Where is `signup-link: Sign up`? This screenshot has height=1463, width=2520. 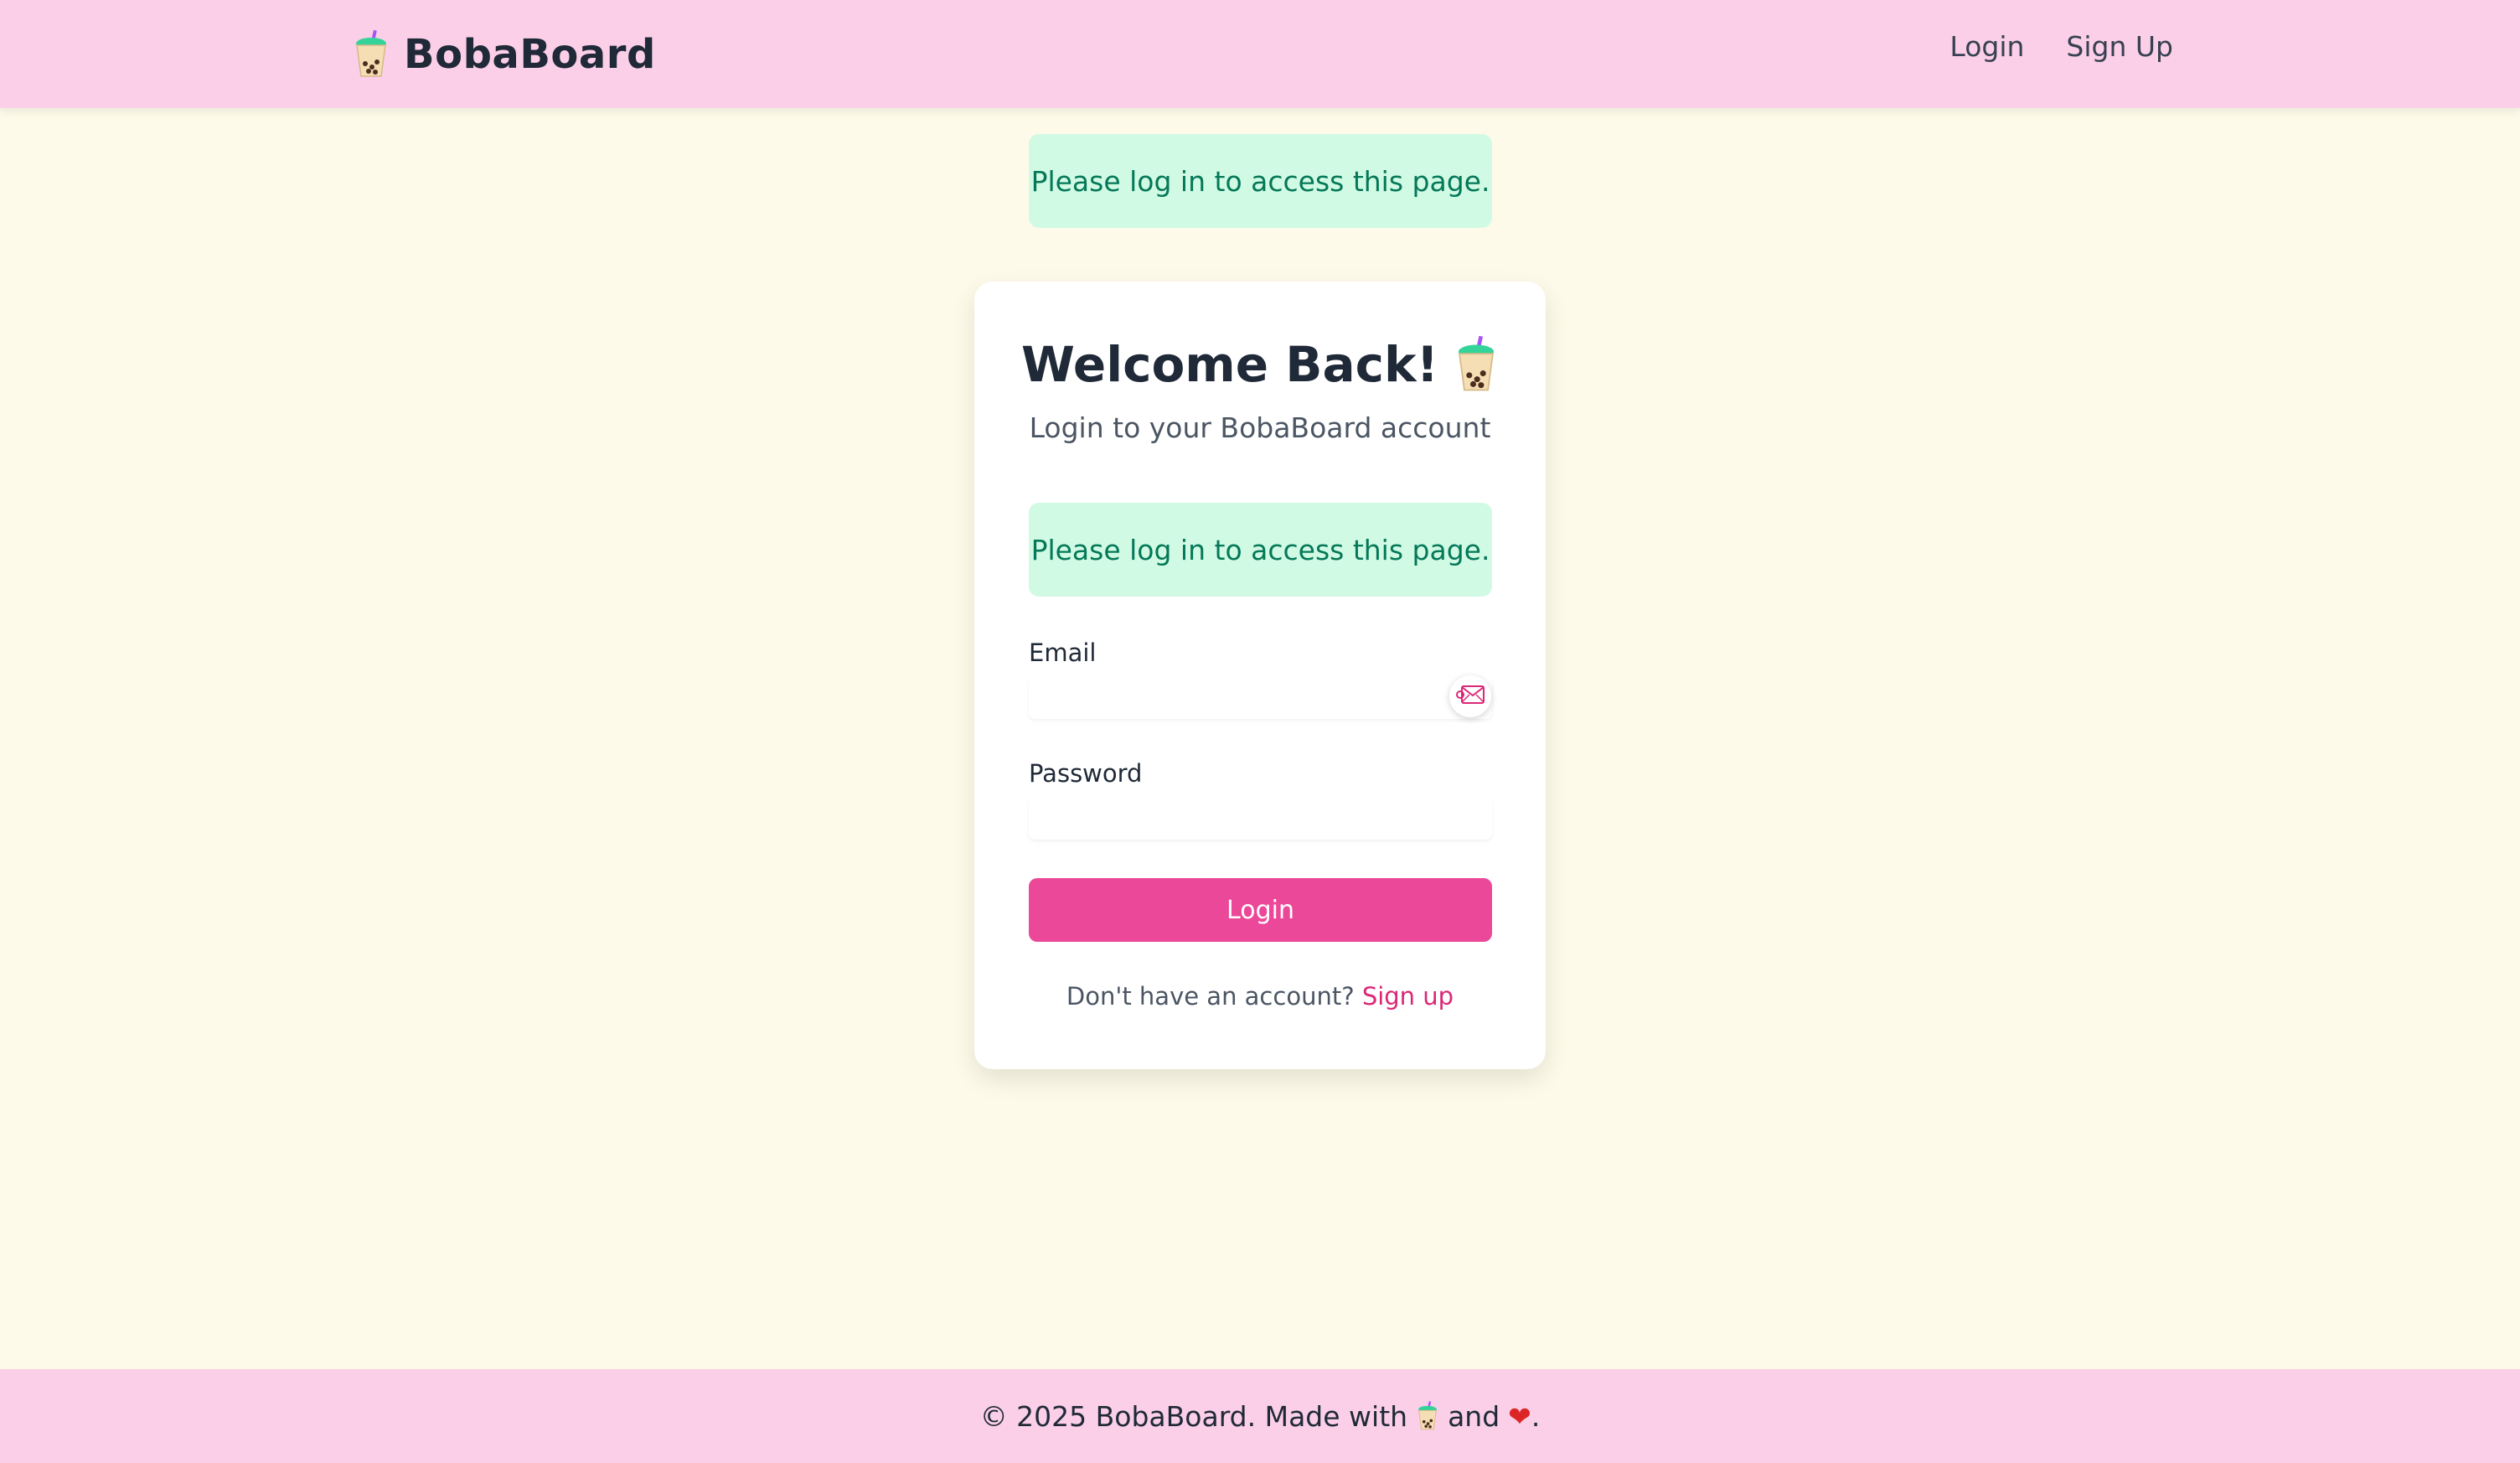 signup-link: Sign up is located at coordinates (1408, 997).